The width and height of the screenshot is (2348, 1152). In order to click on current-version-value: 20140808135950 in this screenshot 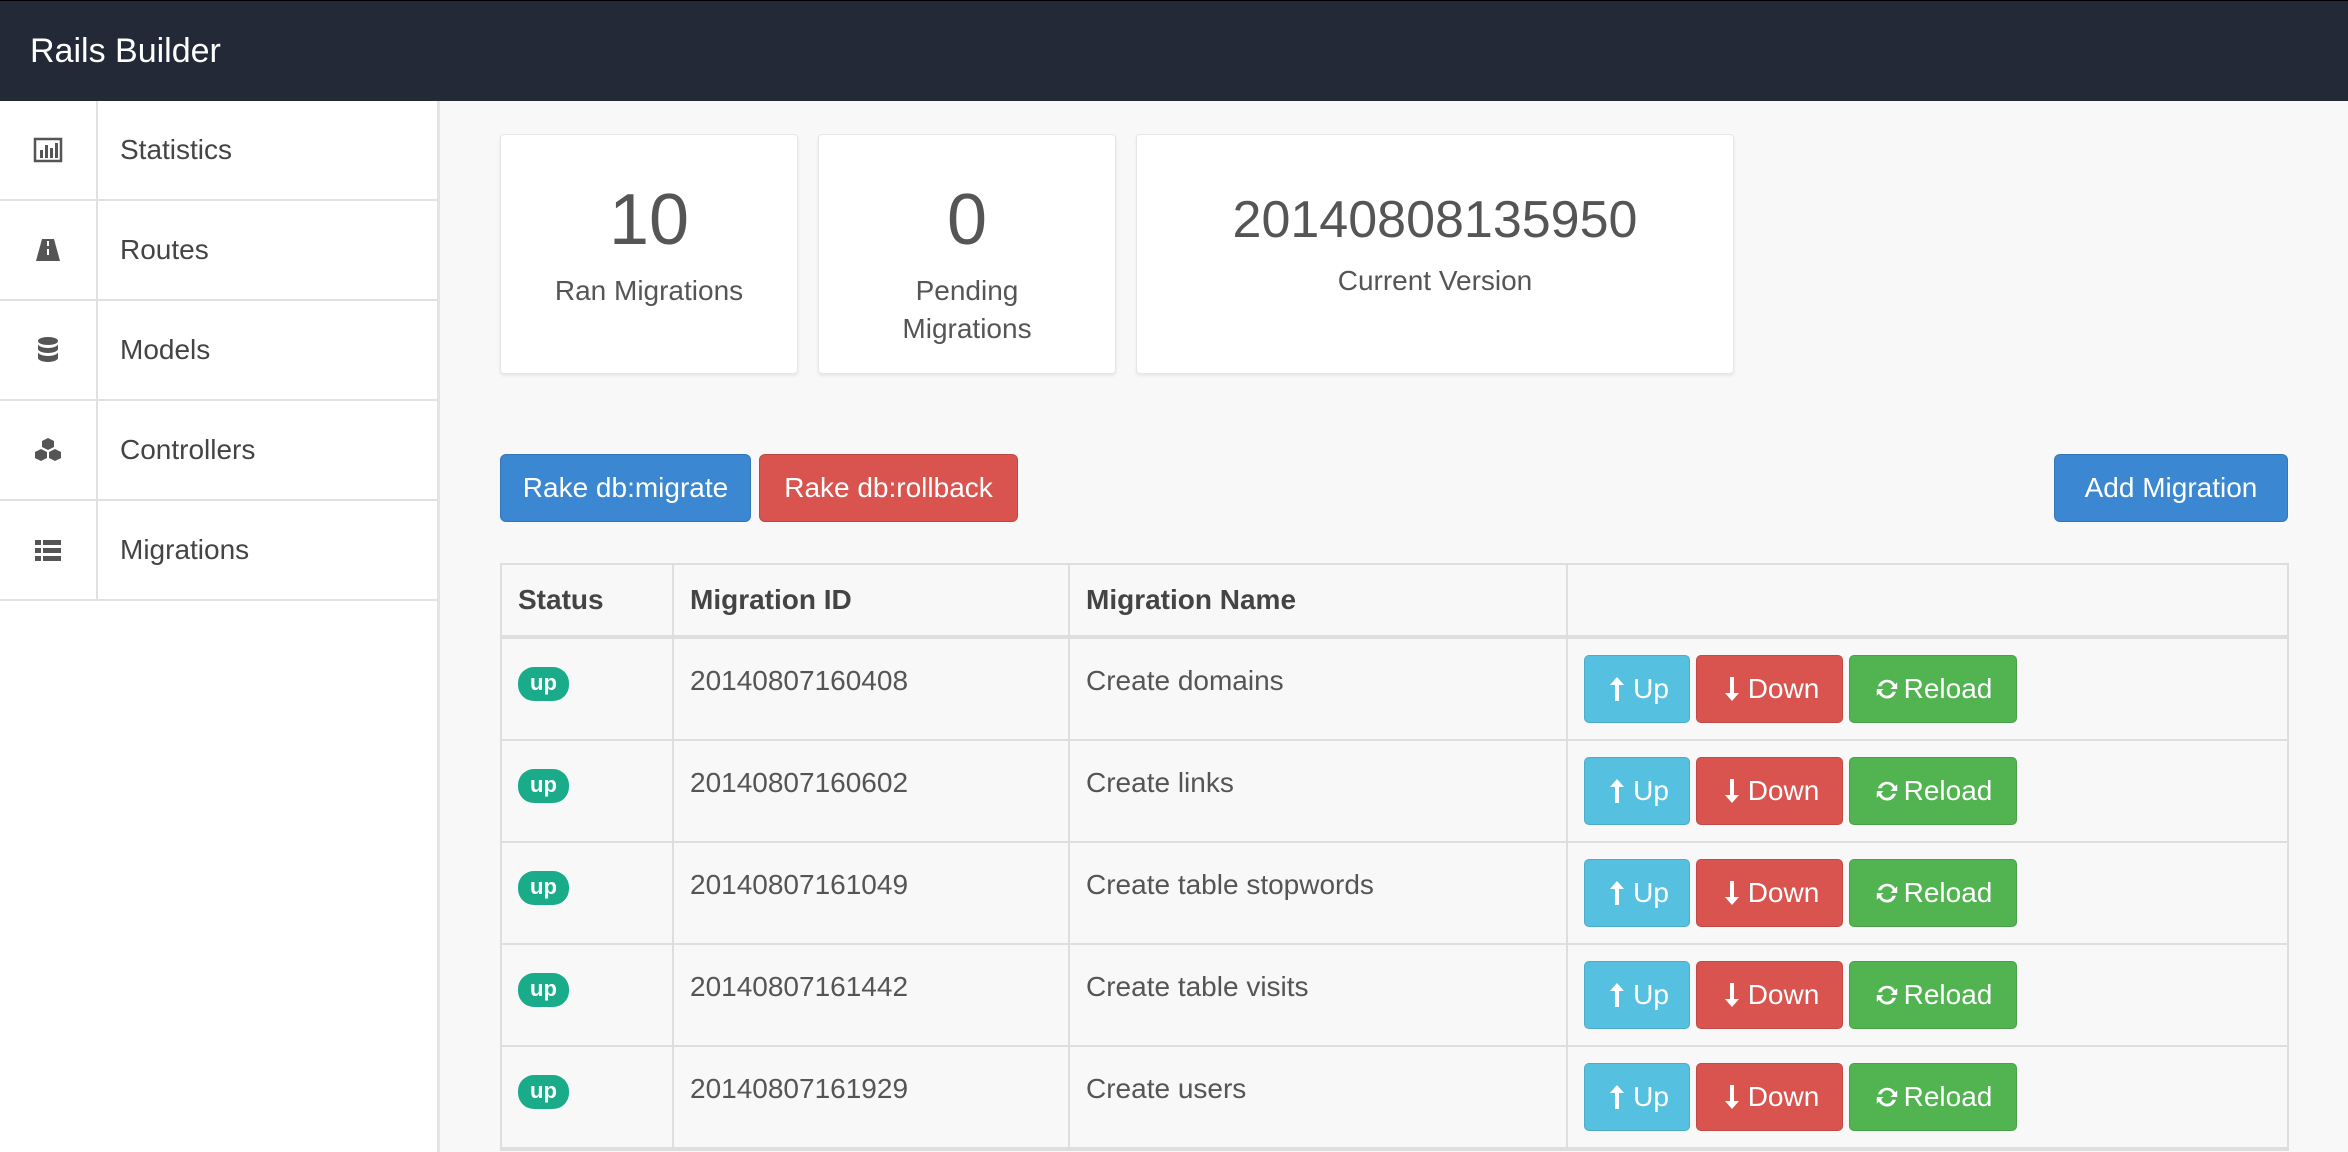, I will do `click(1435, 220)`.